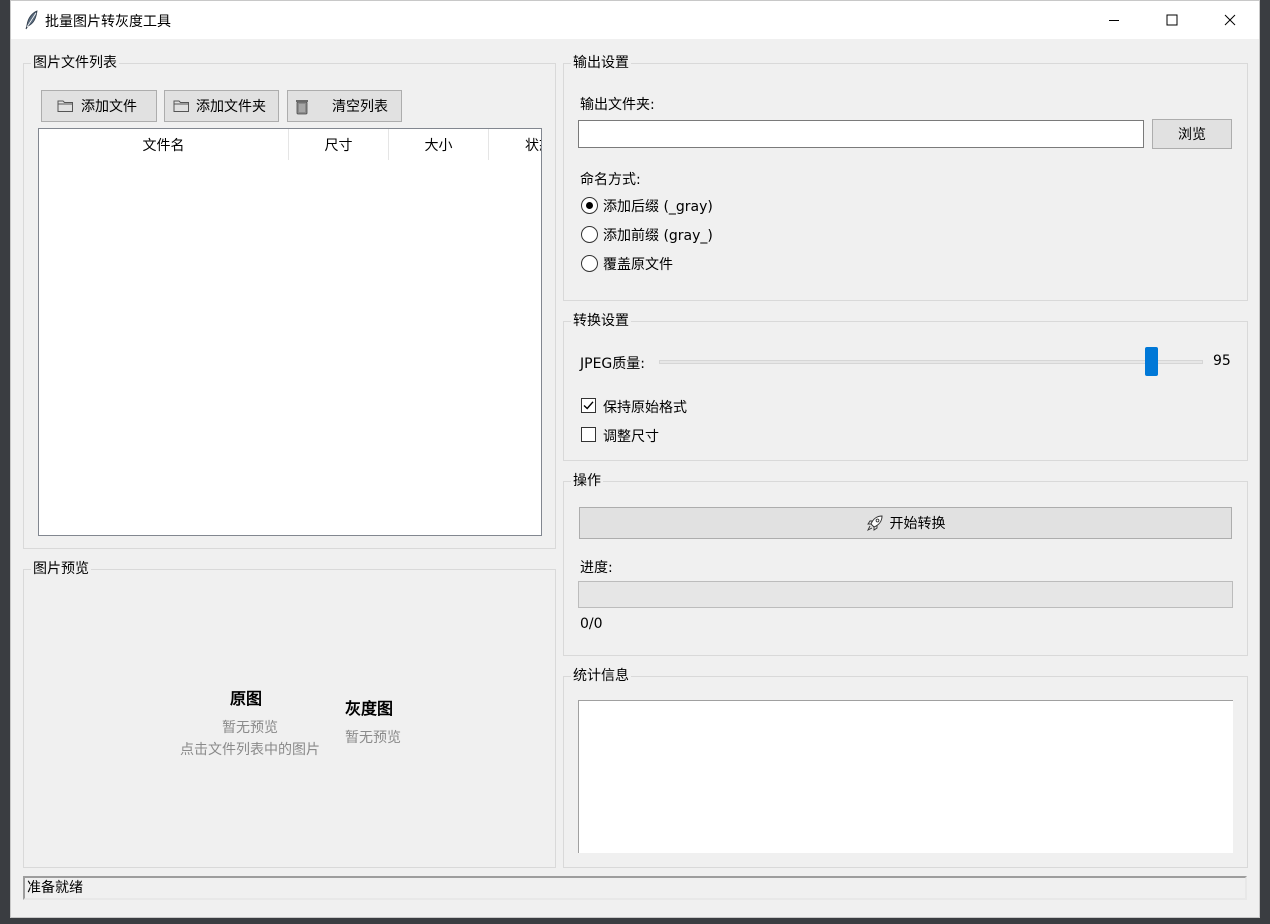 This screenshot has width=1270, height=924. What do you see at coordinates (658, 235) in the screenshot?
I see `radio-add-prefix-label: 添加前缀 (gray_)` at bounding box center [658, 235].